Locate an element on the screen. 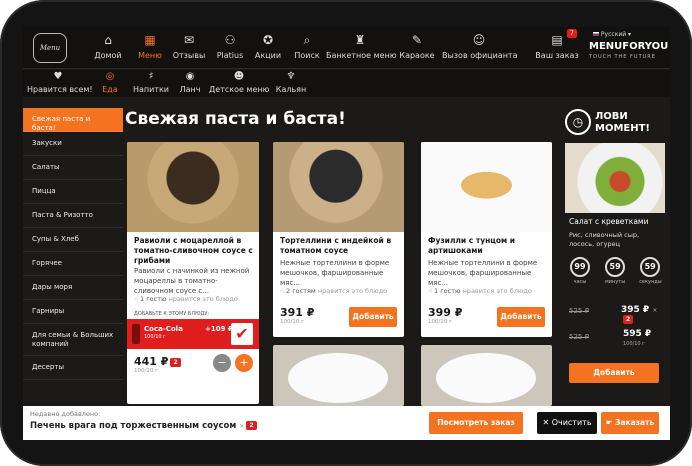 The height and width of the screenshot is (466, 692). likes-info: ☝ 2 гостям нравится это блюдо is located at coordinates (333, 291).